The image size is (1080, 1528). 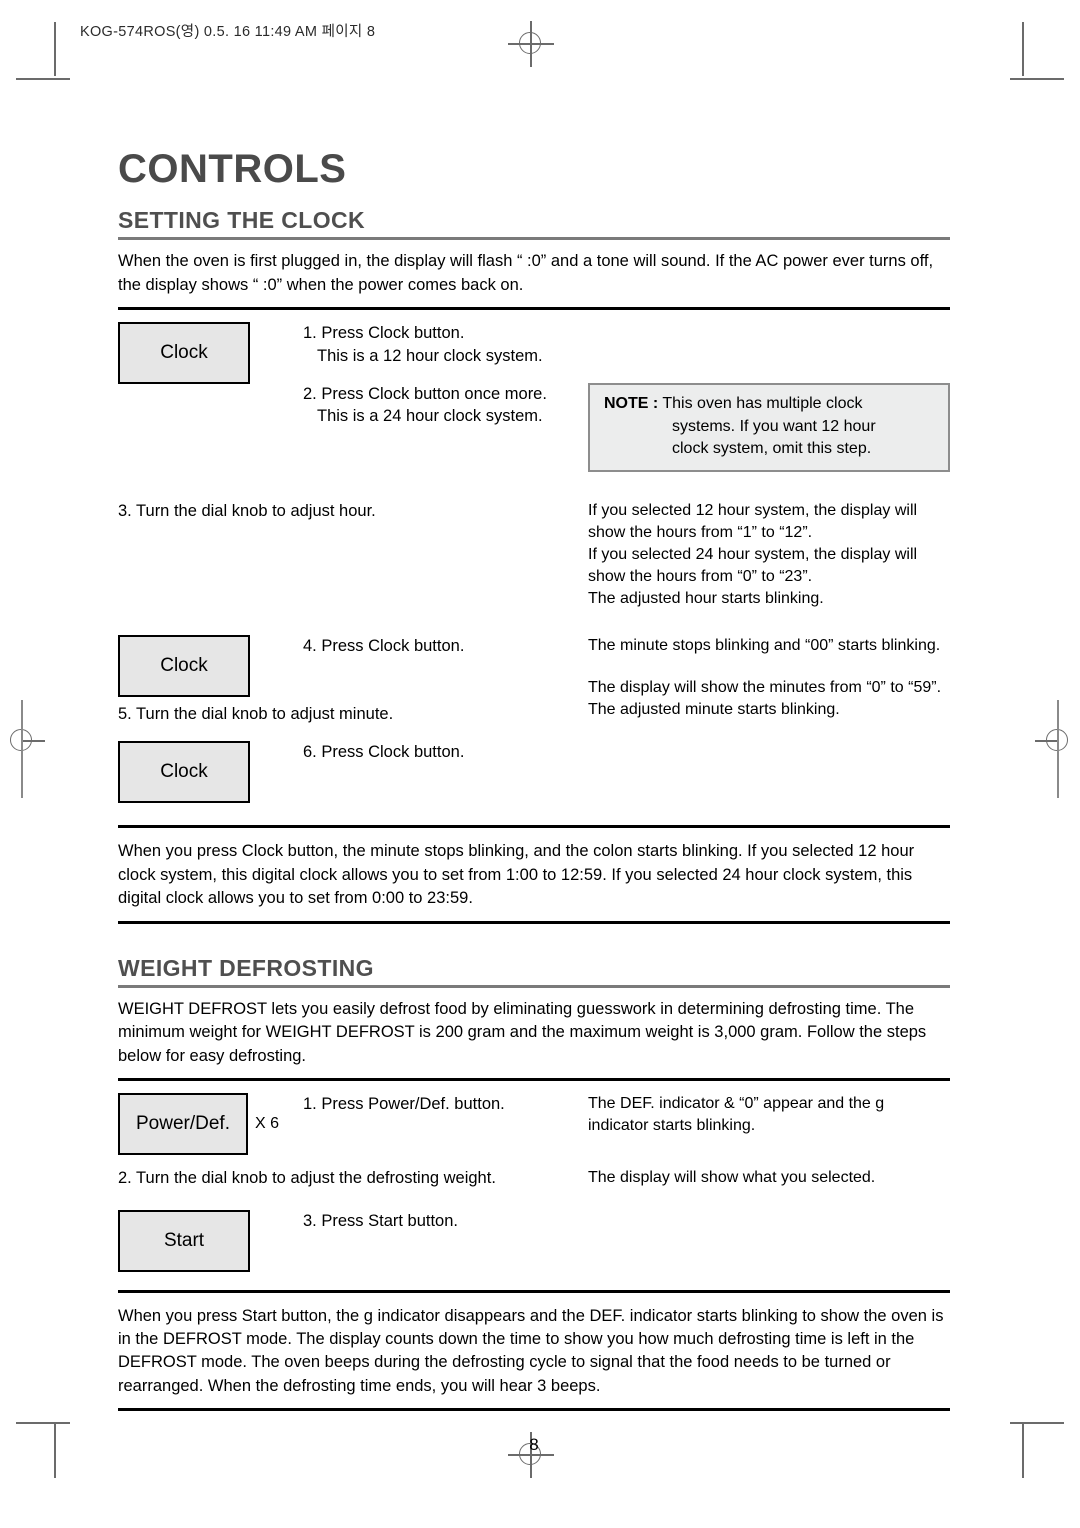 What do you see at coordinates (22, 749) in the screenshot?
I see `crop-mark-left-edge-vertical` at bounding box center [22, 749].